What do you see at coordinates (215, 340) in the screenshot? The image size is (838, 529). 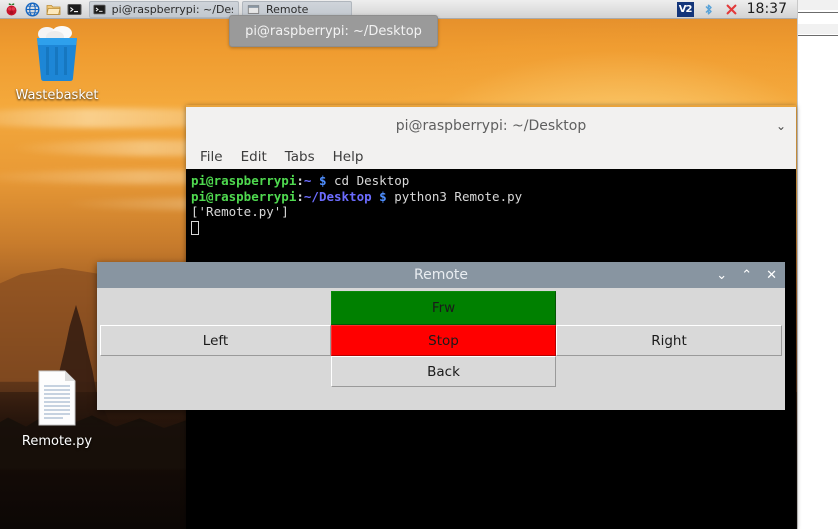 I see `remote-button-left: Left` at bounding box center [215, 340].